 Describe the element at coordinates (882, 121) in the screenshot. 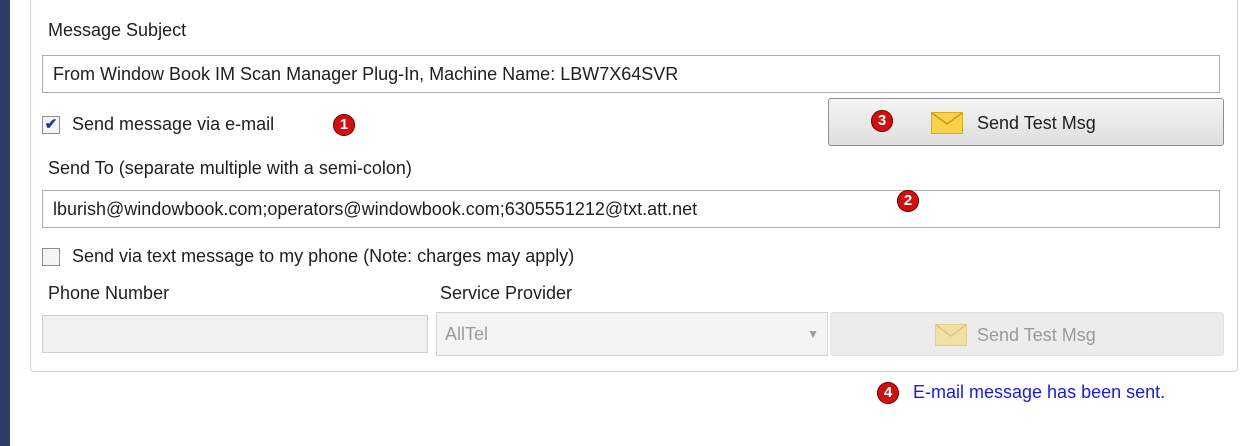

I see `callout-badge-3: 3` at that location.